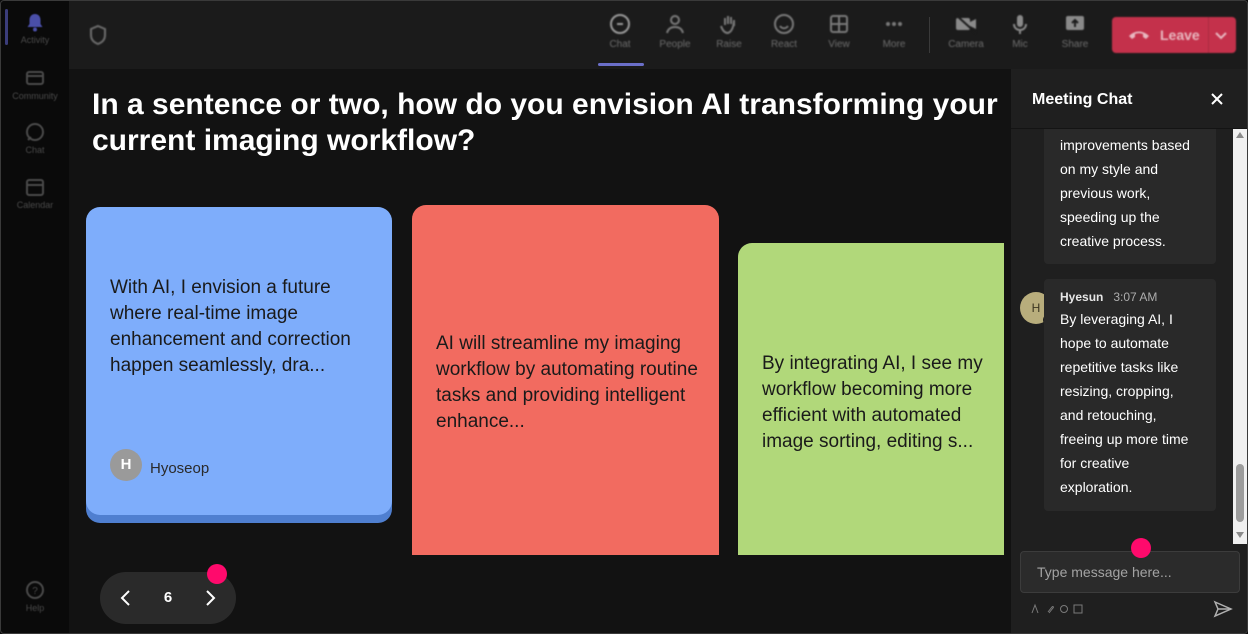  I want to click on attach-icon, so click(1050, 610).